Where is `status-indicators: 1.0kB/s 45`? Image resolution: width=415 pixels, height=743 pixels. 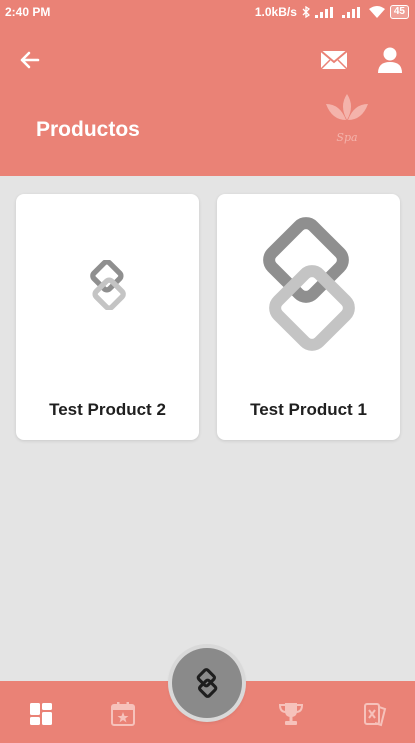
status-indicators: 1.0kB/s 45 is located at coordinates (332, 12).